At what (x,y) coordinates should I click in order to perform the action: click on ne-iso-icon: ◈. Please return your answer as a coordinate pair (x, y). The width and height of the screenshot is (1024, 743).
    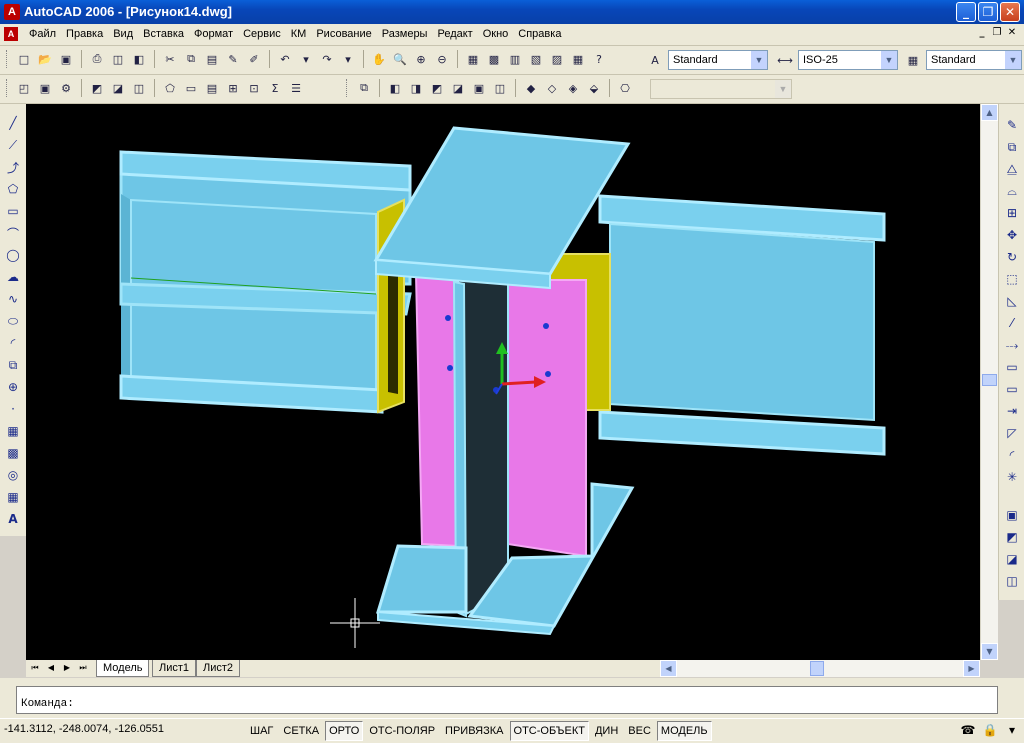
    Looking at the image, I should click on (573, 88).